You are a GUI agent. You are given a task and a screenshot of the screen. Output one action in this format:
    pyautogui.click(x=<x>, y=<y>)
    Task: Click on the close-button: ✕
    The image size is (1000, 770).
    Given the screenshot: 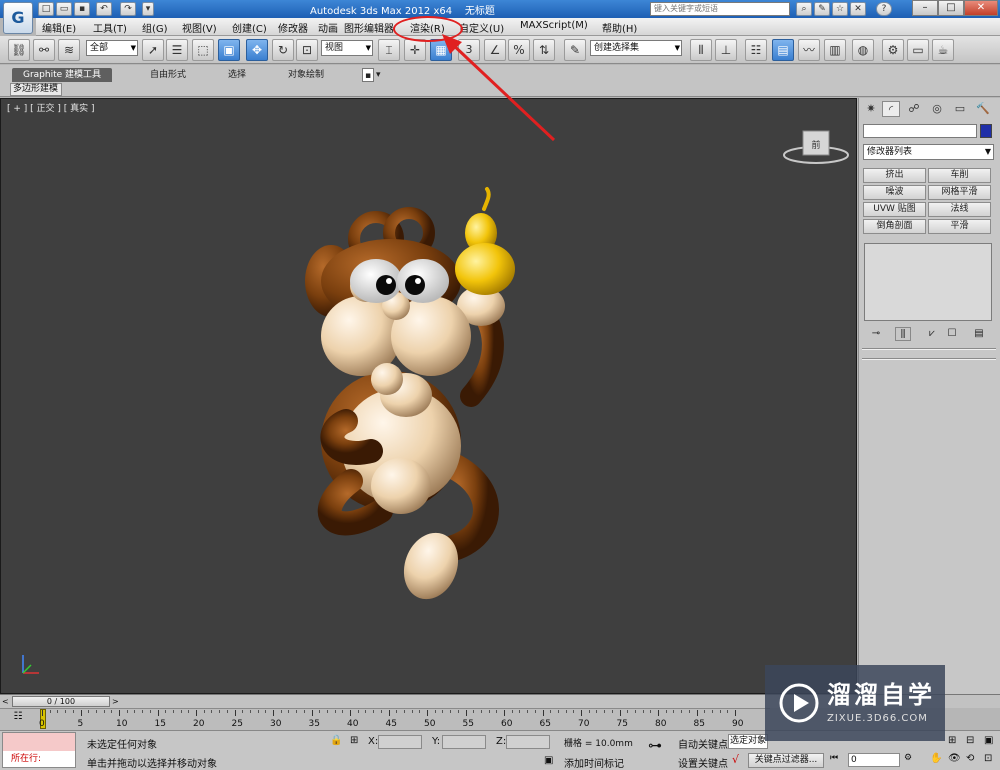 What is the action you would take?
    pyautogui.click(x=981, y=8)
    